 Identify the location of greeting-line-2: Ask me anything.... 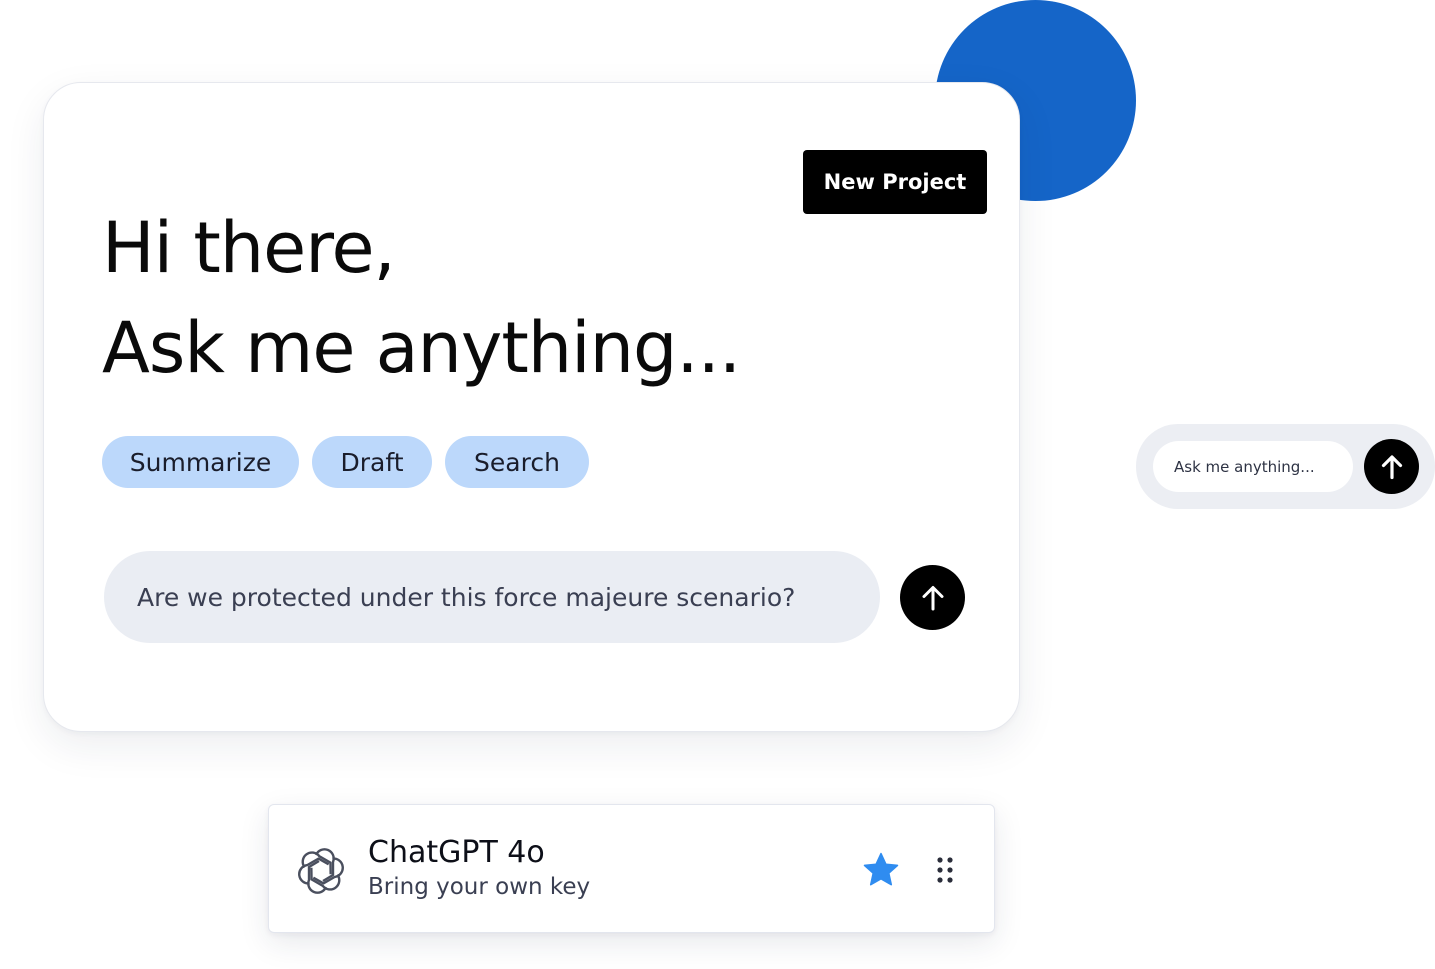
(421, 348).